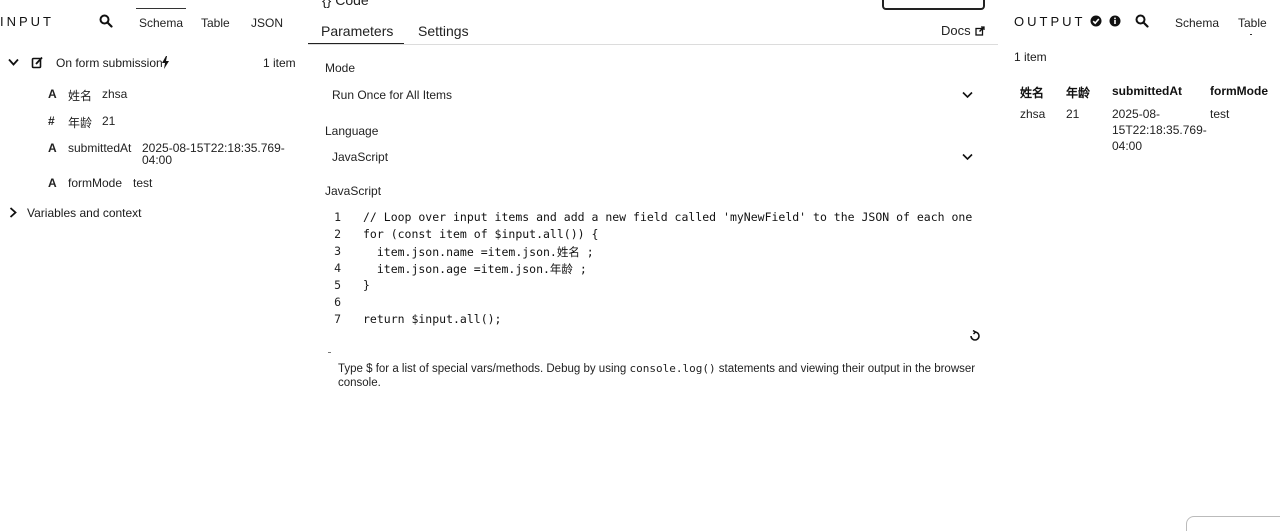 Image resolution: width=1280 pixels, height=531 pixels. What do you see at coordinates (443, 31) in the screenshot?
I see `tab-settings: Settings` at bounding box center [443, 31].